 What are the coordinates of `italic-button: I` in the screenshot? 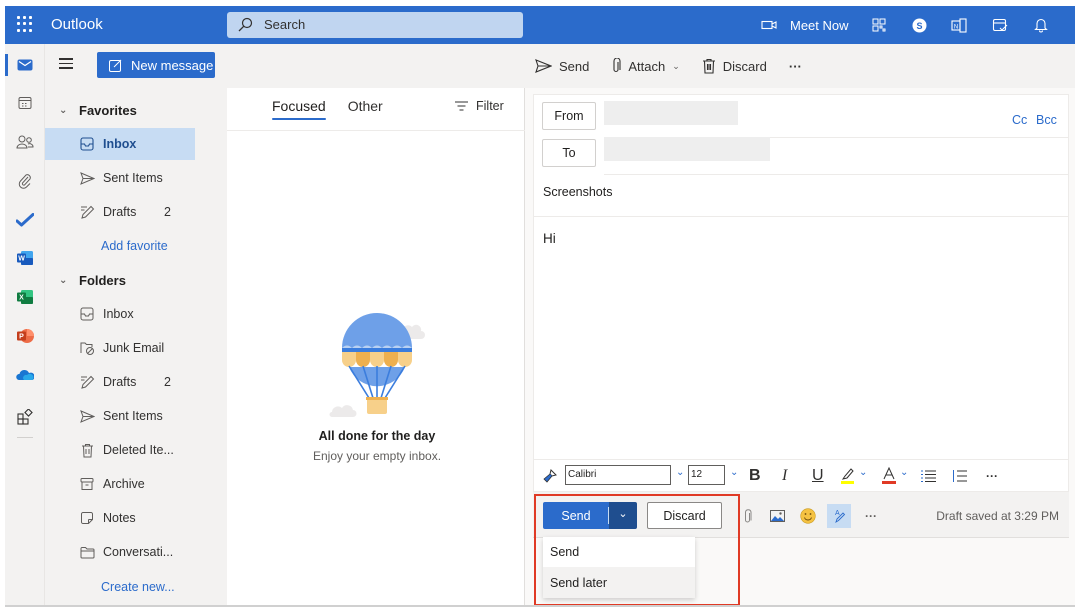 It's located at (784, 476).